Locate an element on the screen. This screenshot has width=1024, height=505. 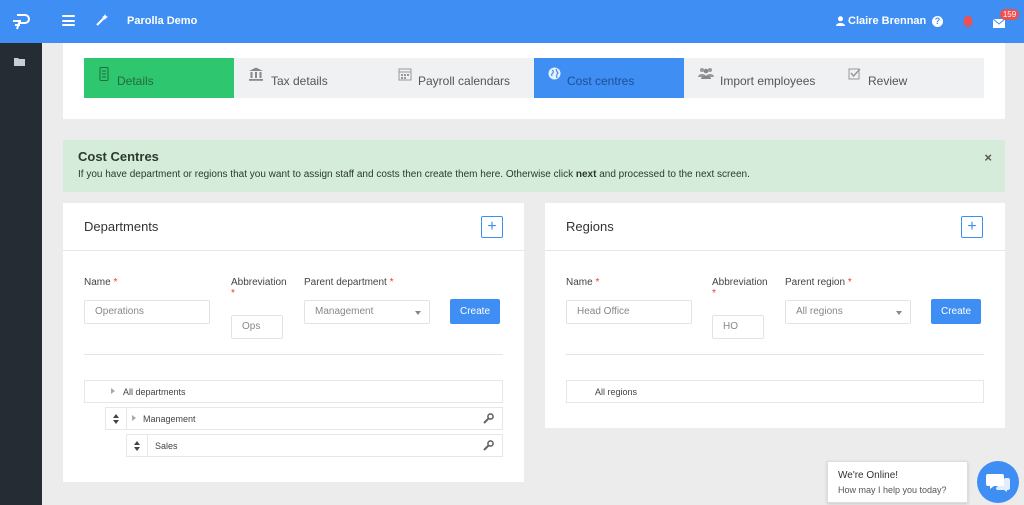
step-tax-details: Tax details is located at coordinates (309, 78).